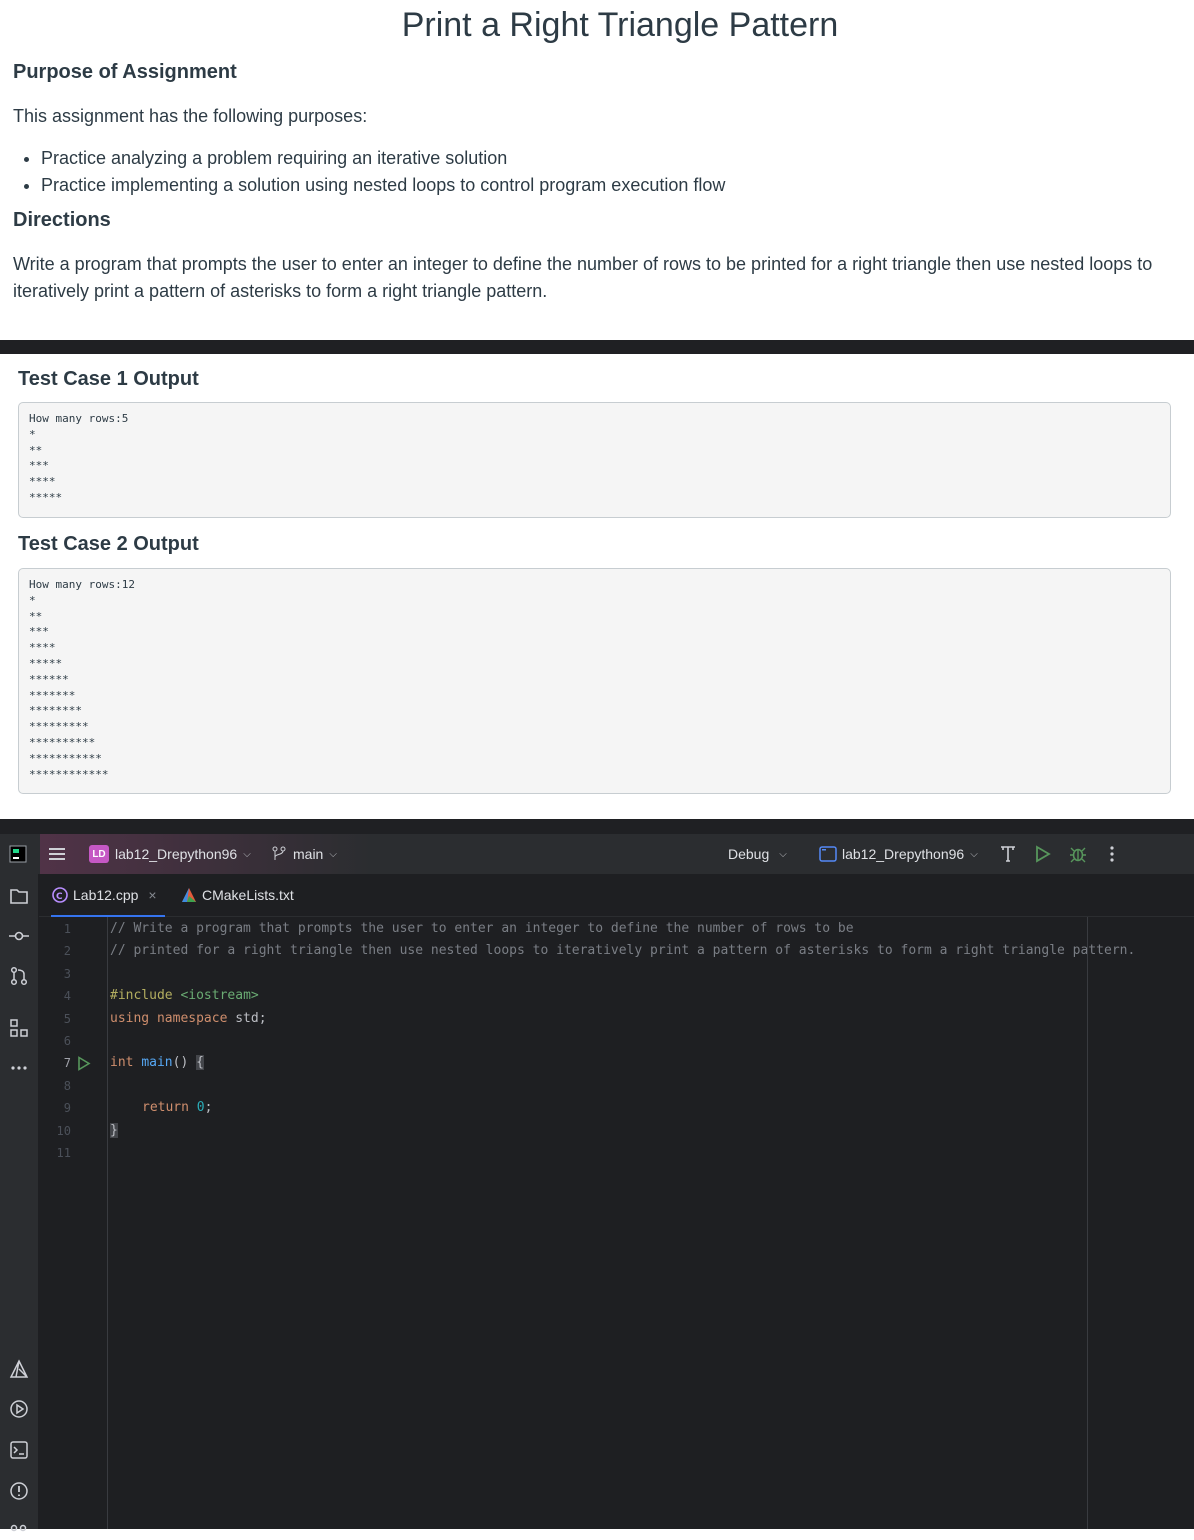 The width and height of the screenshot is (1194, 1540). Describe the element at coordinates (67, 1063) in the screenshot. I see `line-number: 7` at that location.